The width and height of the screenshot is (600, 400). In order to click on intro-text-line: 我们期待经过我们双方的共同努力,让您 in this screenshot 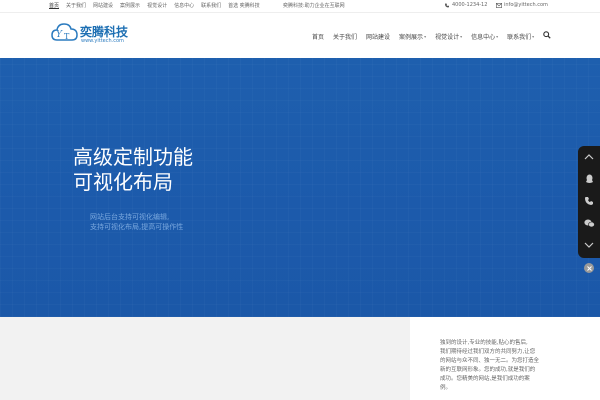, I will do `click(488, 352)`.